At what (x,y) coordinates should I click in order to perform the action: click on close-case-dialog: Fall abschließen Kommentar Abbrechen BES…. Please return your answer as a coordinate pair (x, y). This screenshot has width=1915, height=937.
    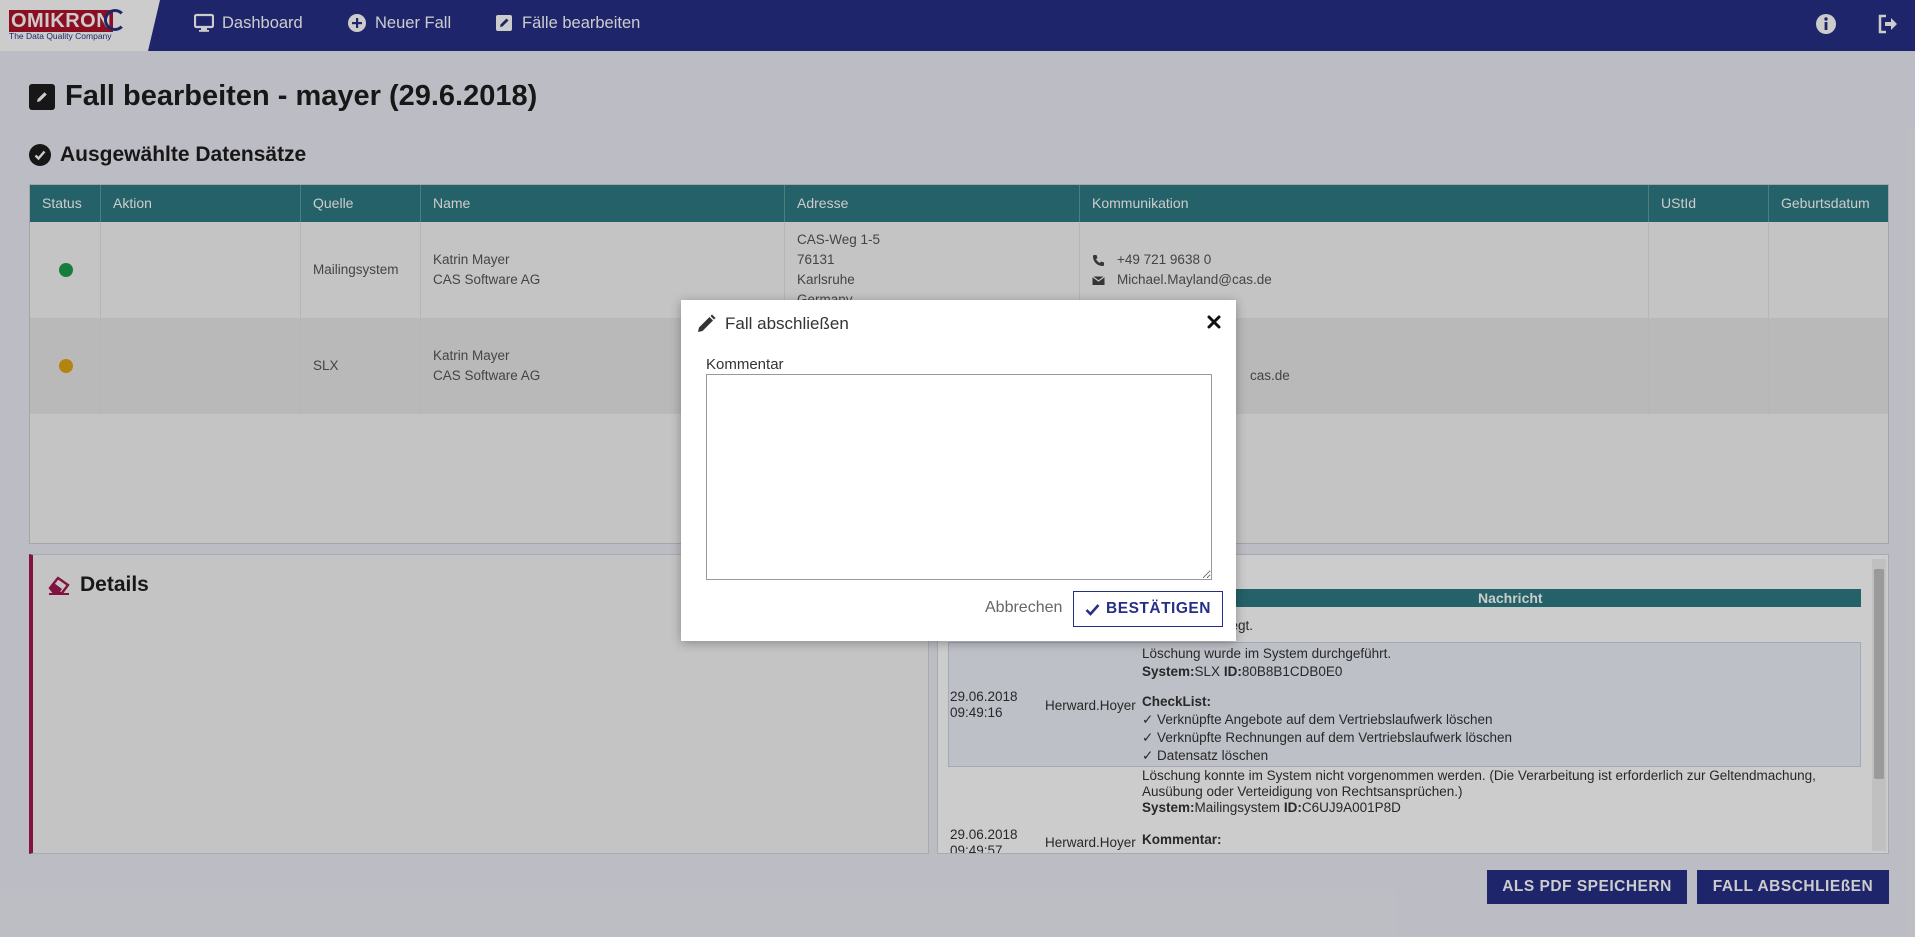
    Looking at the image, I should click on (958, 470).